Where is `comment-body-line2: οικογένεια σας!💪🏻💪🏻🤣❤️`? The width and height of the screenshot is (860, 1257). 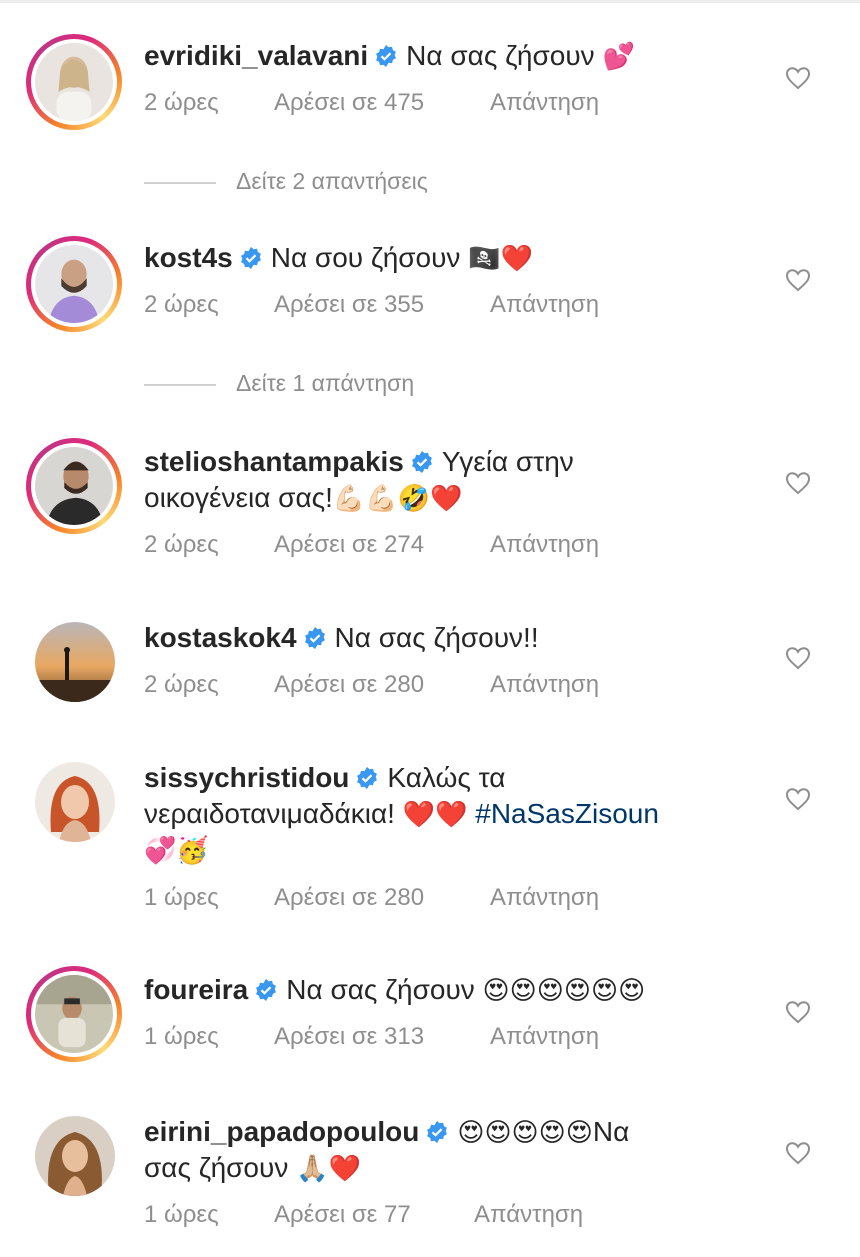
comment-body-line2: οικογένεια σας!💪🏻💪🏻🤣❤️ is located at coordinates (303, 498).